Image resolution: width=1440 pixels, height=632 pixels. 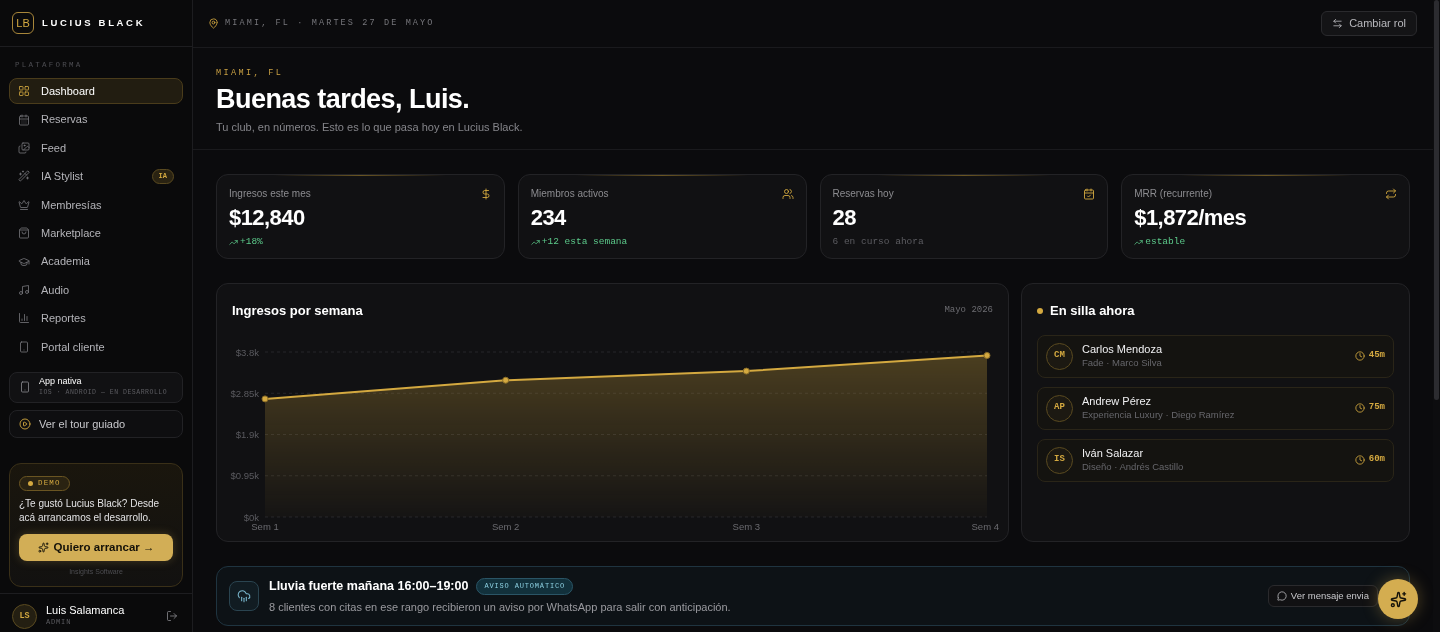 I want to click on user-avatar: LS, so click(x=24, y=616).